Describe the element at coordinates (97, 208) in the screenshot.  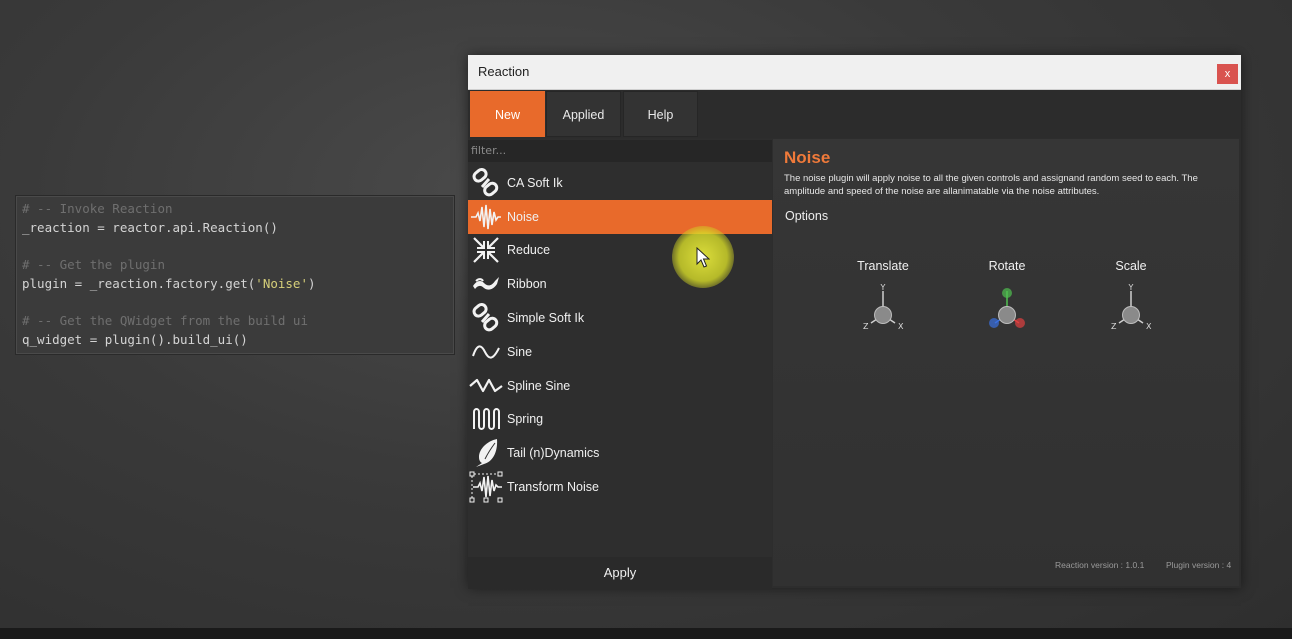
I see `code-comment-line: # -- Invoke Reaction` at that location.